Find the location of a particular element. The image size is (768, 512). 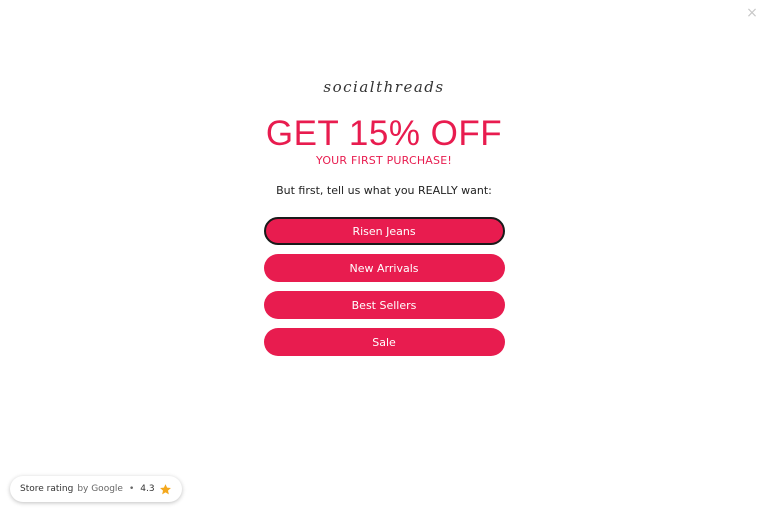

option-button-best-sellers: Best Sellers is located at coordinates (384, 305).